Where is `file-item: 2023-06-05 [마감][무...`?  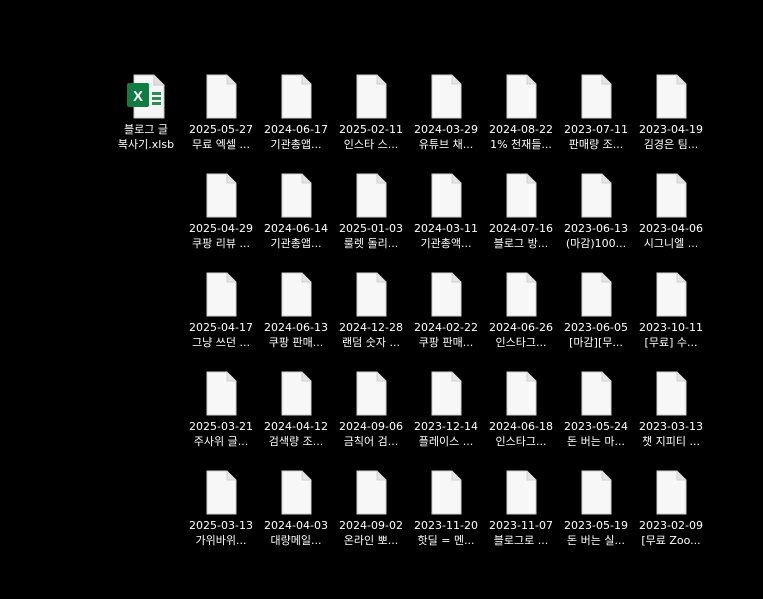
file-item: 2023-06-05 [마감][무... is located at coordinates (596, 318).